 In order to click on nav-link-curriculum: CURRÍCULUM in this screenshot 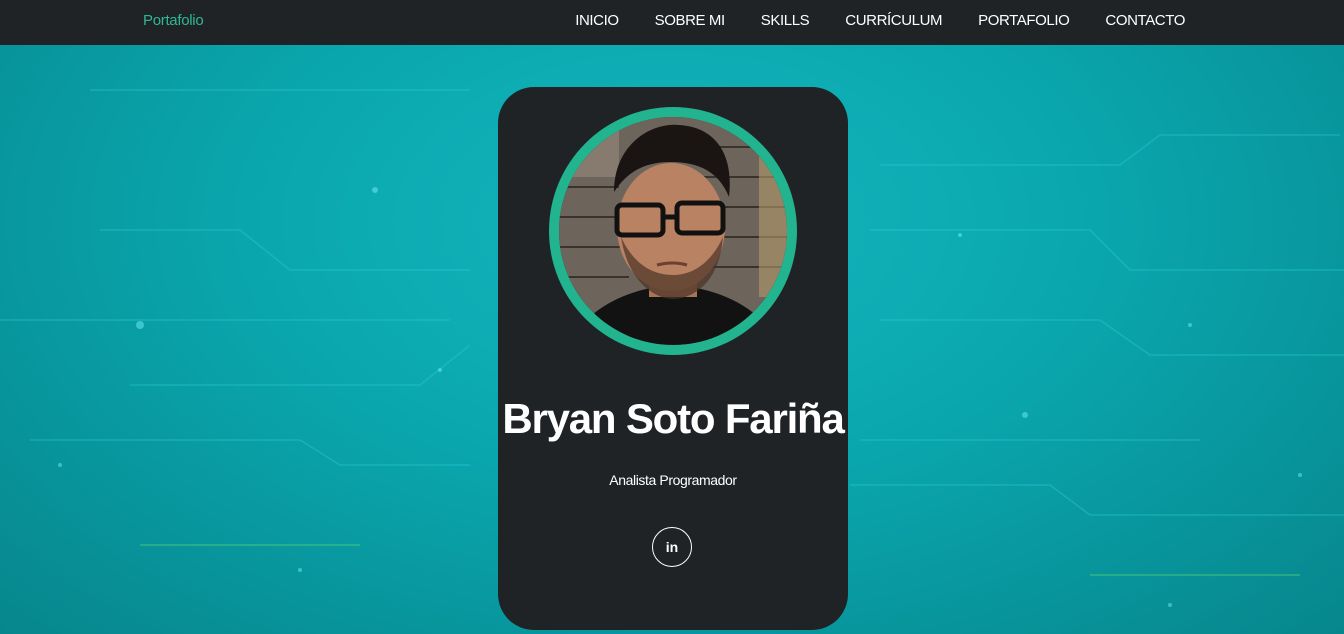, I will do `click(893, 20)`.